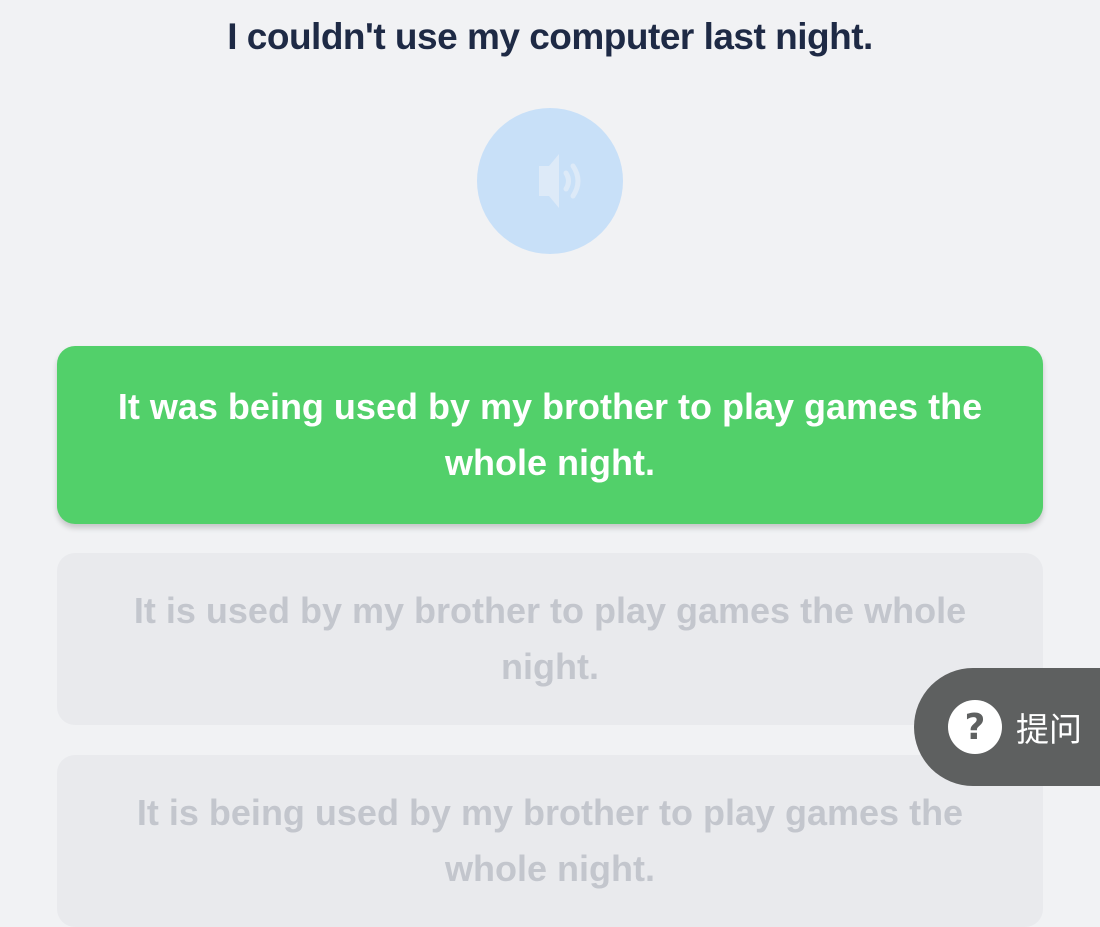  What do you see at coordinates (1007, 727) in the screenshot?
I see `hint-button: ? 提问` at bounding box center [1007, 727].